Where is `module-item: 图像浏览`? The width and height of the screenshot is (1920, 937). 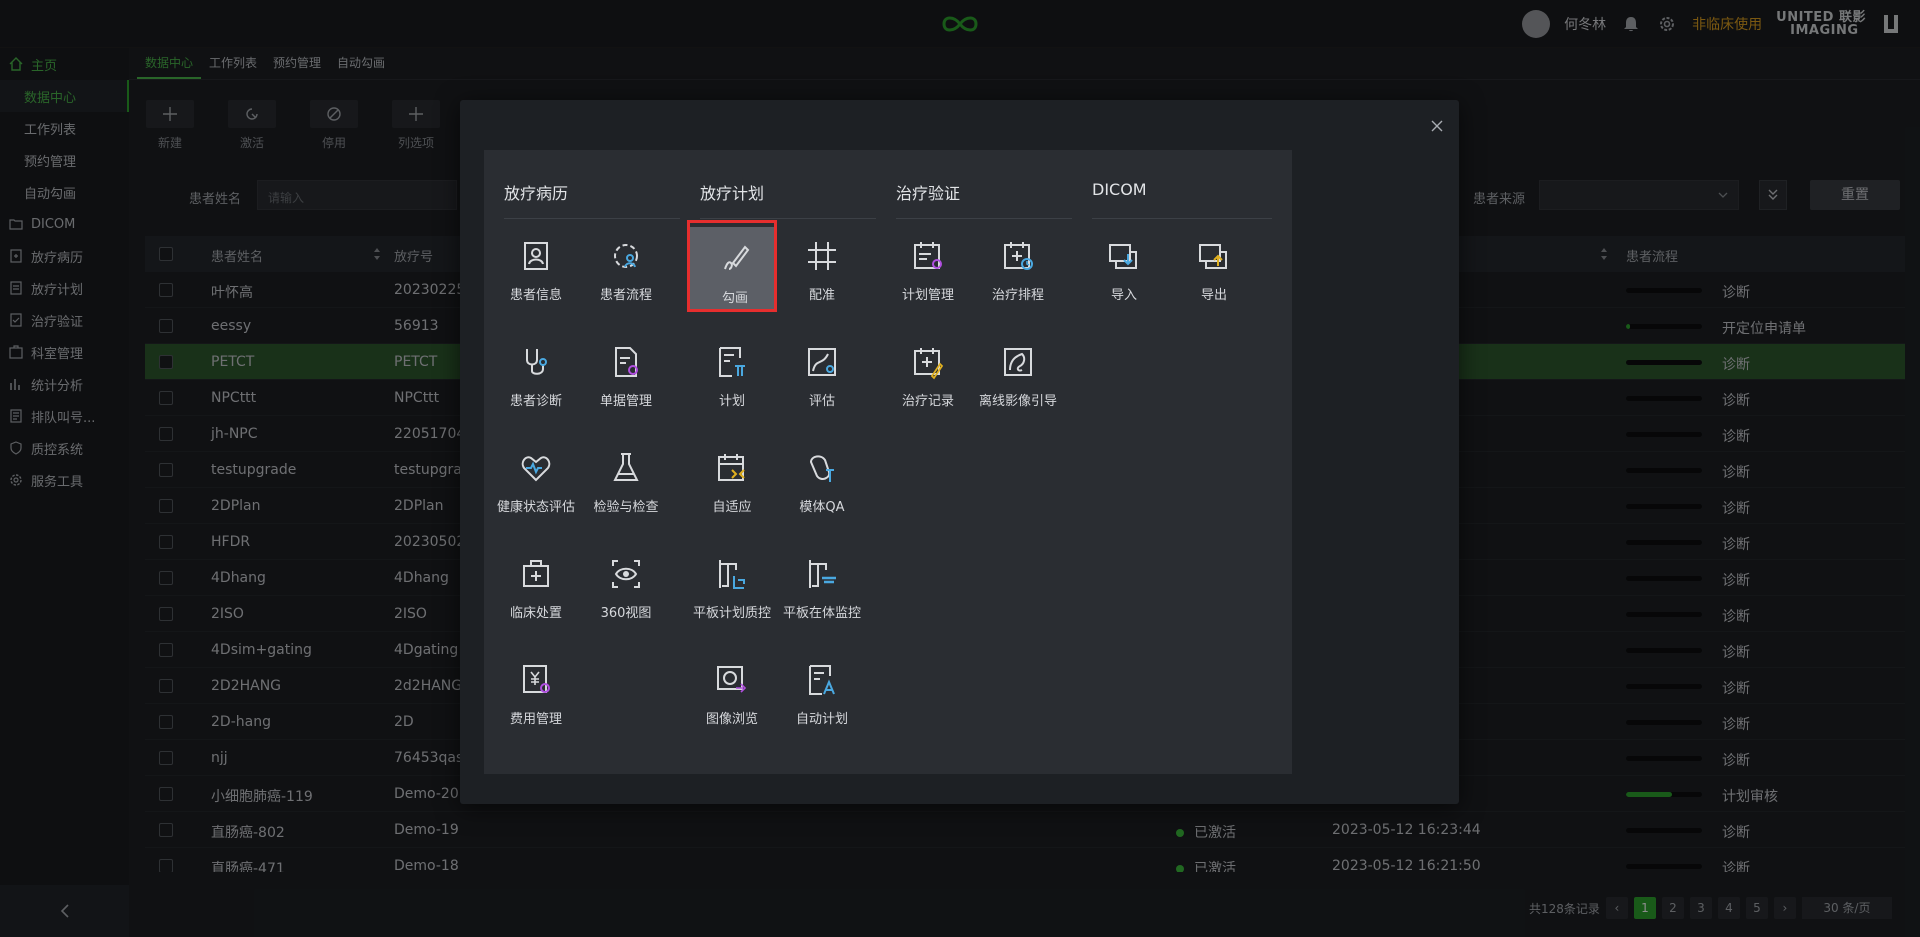 module-item: 图像浏览 is located at coordinates (732, 690).